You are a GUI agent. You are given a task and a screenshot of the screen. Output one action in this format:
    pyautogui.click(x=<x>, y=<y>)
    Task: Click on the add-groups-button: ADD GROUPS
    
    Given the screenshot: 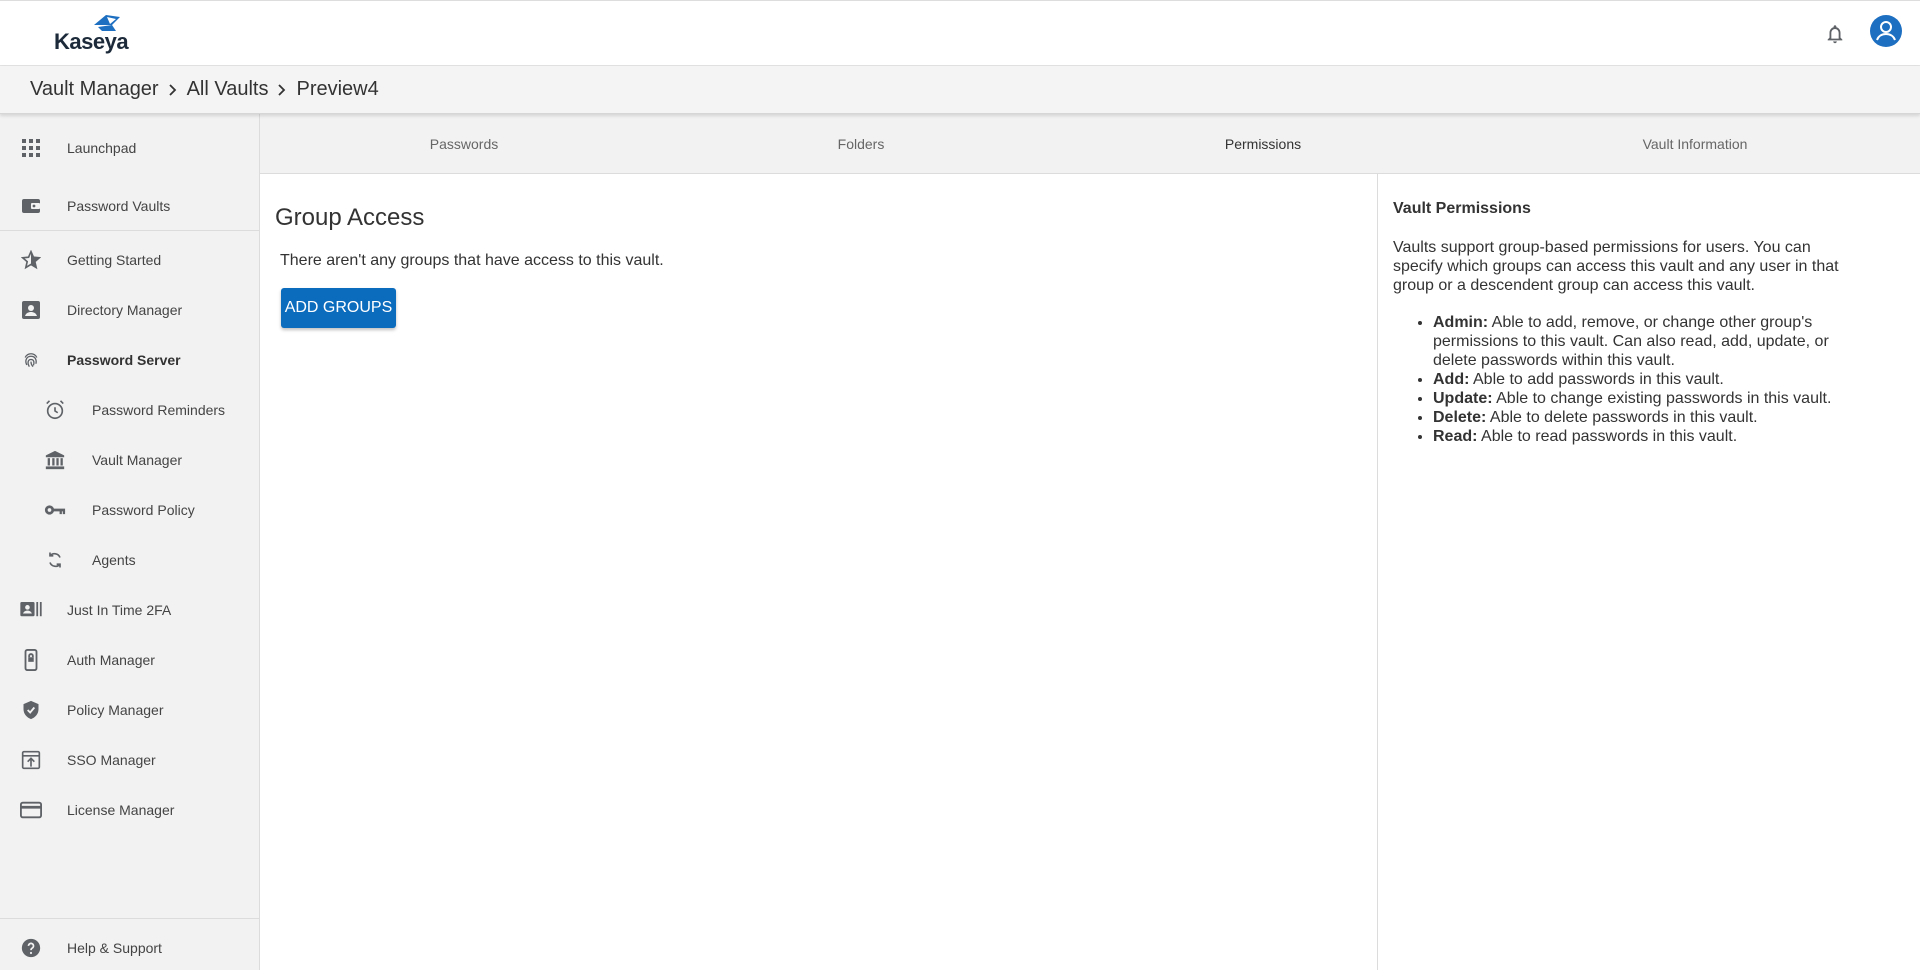 What is the action you would take?
    pyautogui.click(x=338, y=308)
    